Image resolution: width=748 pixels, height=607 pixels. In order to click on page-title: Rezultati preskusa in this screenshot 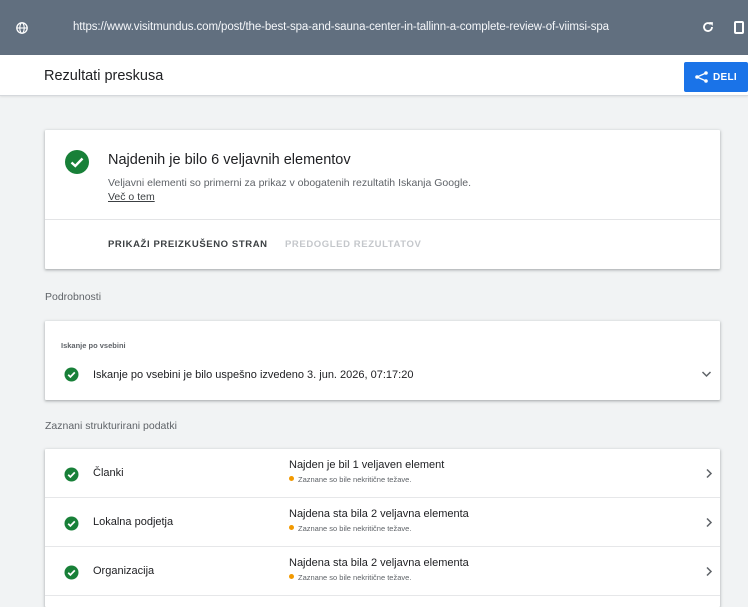, I will do `click(104, 76)`.